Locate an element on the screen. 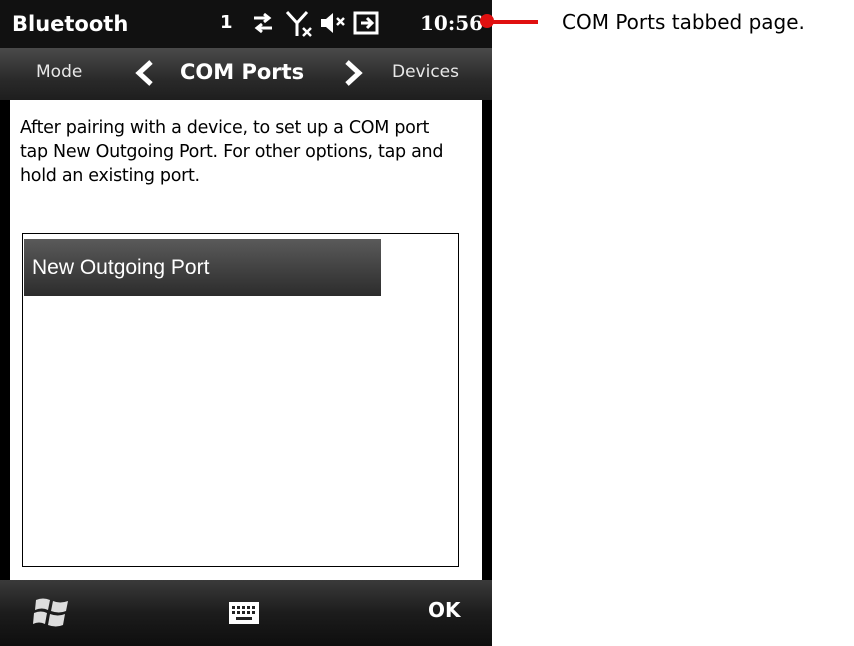 Image resolution: width=854 pixels, height=646 pixels. tab-mode: Mode is located at coordinates (59, 72).